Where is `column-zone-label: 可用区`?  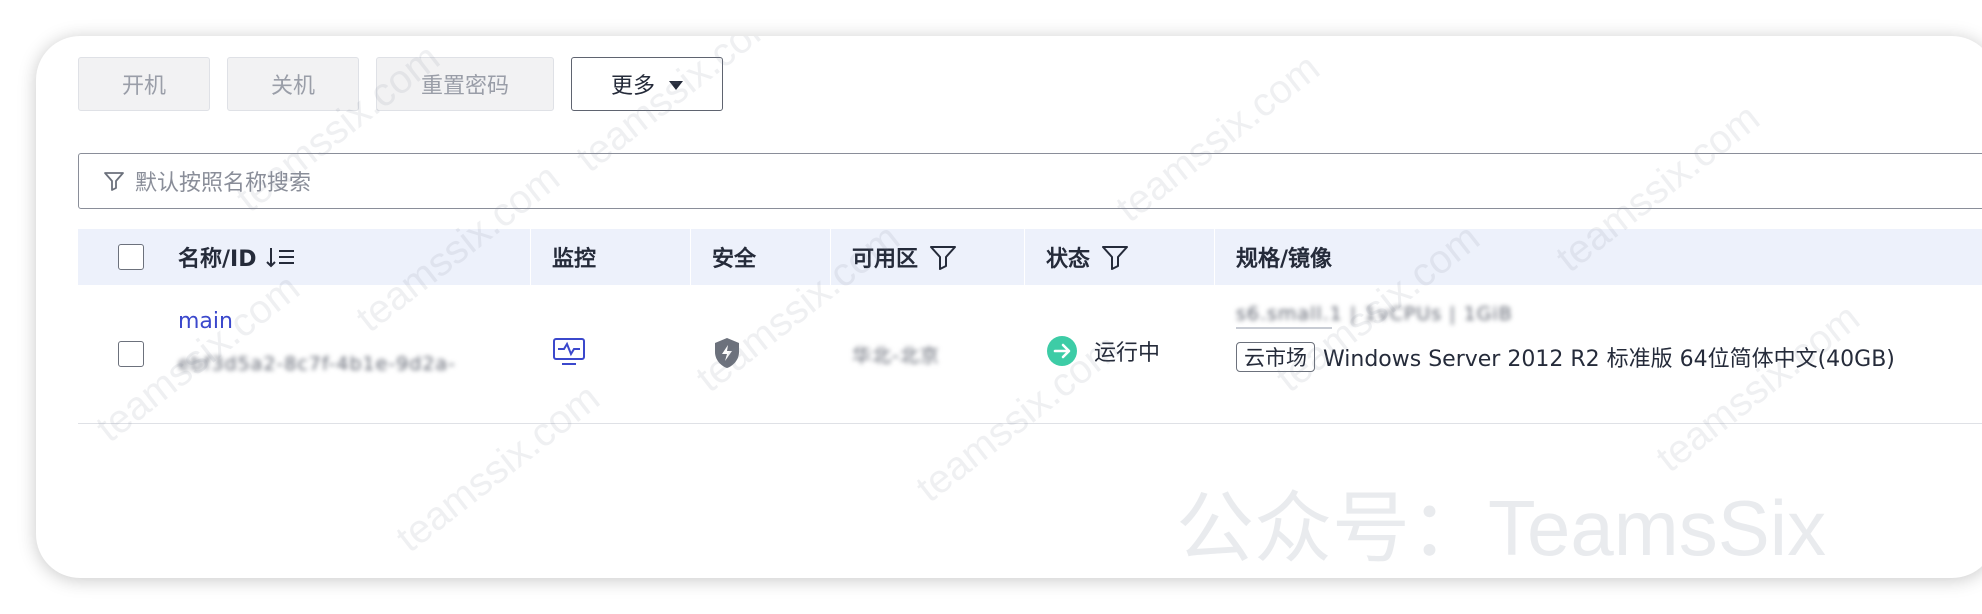
column-zone-label: 可用区 is located at coordinates (885, 259).